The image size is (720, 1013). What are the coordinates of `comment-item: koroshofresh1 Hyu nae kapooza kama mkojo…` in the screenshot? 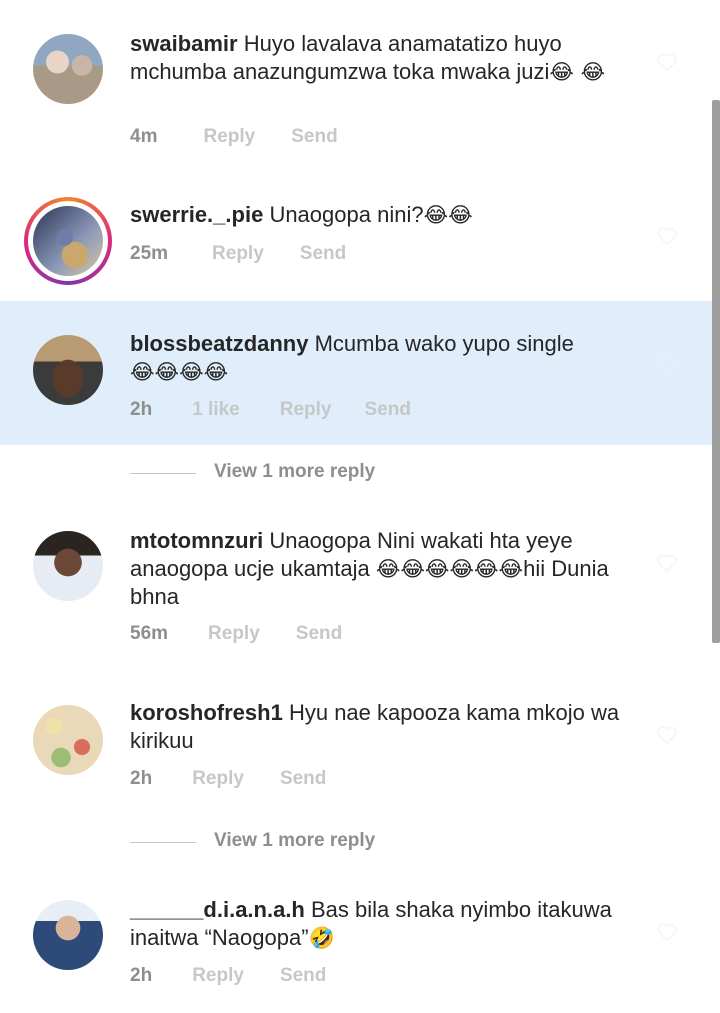 It's located at (360, 750).